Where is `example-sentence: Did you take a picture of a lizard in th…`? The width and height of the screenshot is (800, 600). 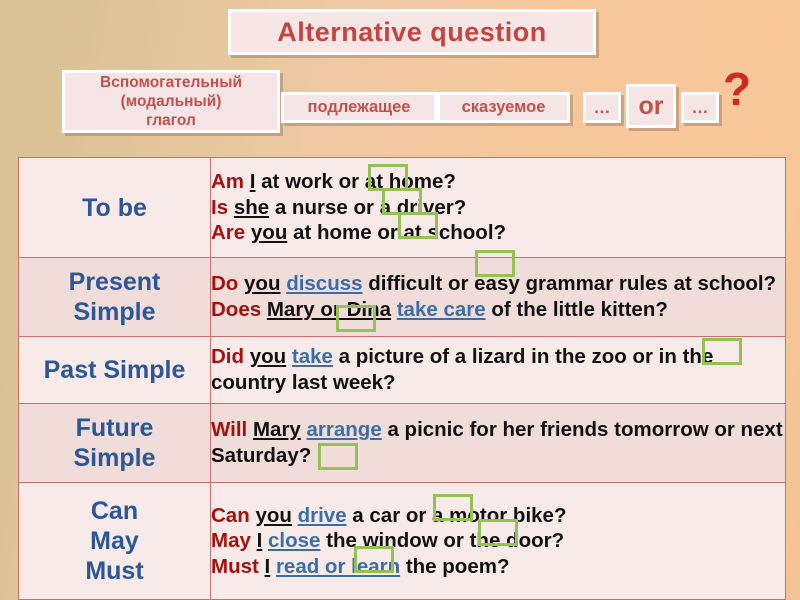
example-sentence: Did you take a picture of a lizard in th… is located at coordinates (498, 369).